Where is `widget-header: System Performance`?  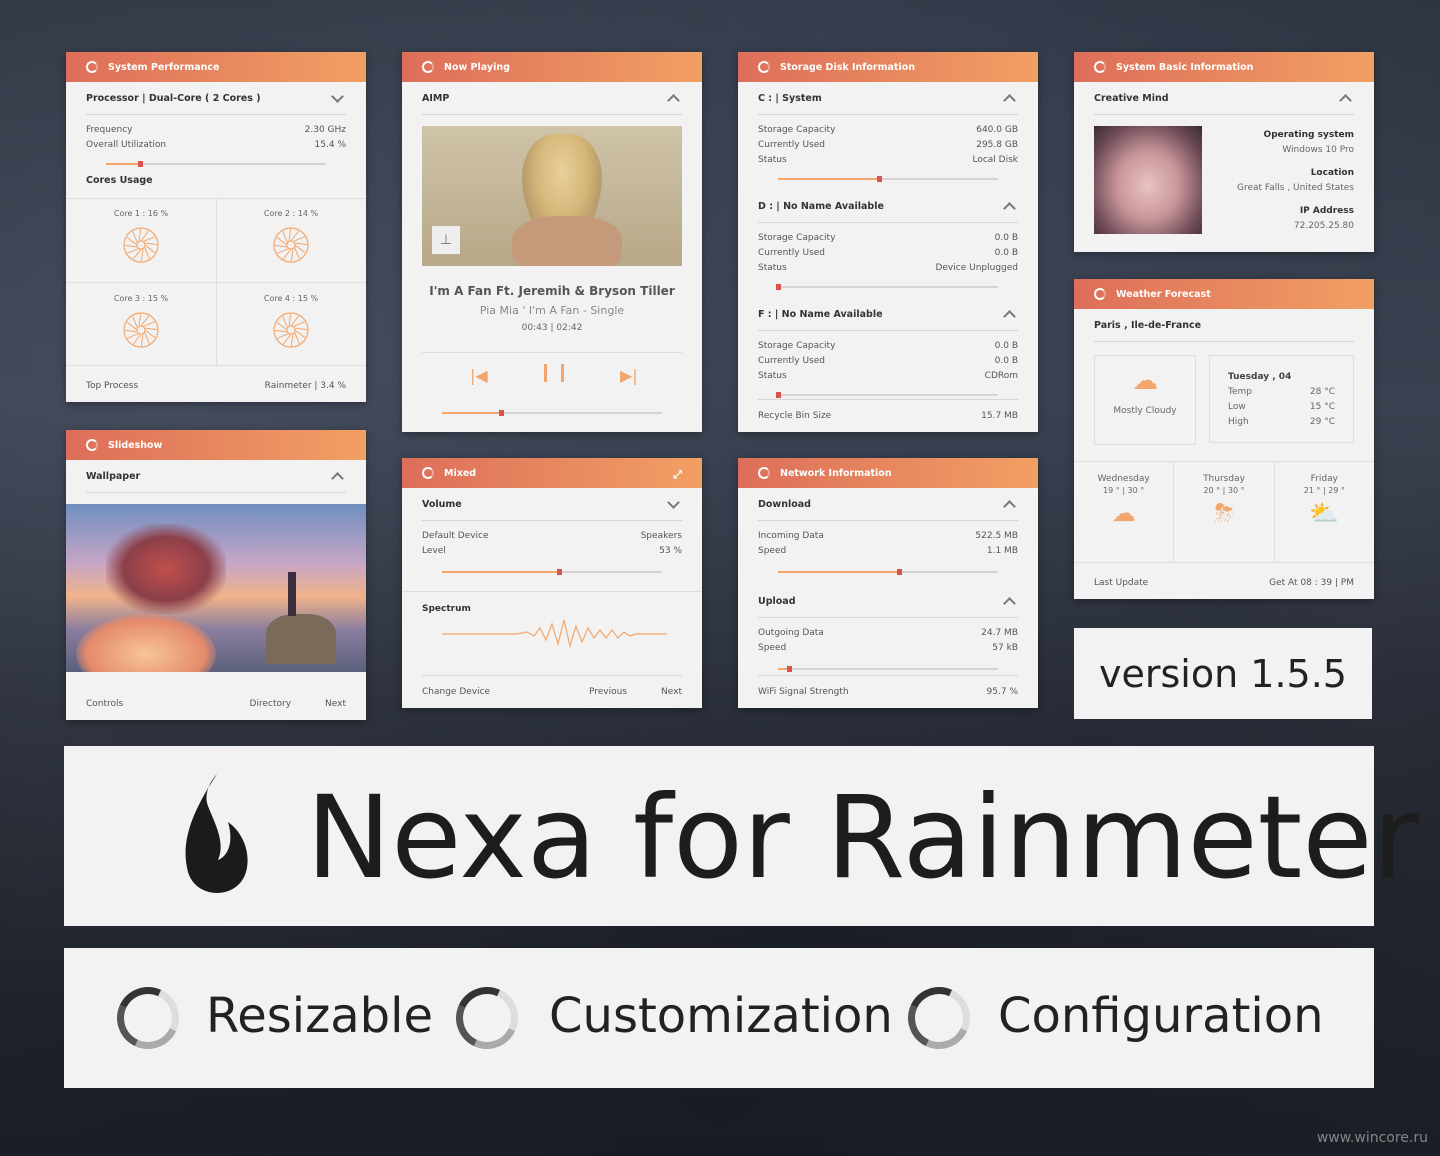 widget-header: System Performance is located at coordinates (216, 67).